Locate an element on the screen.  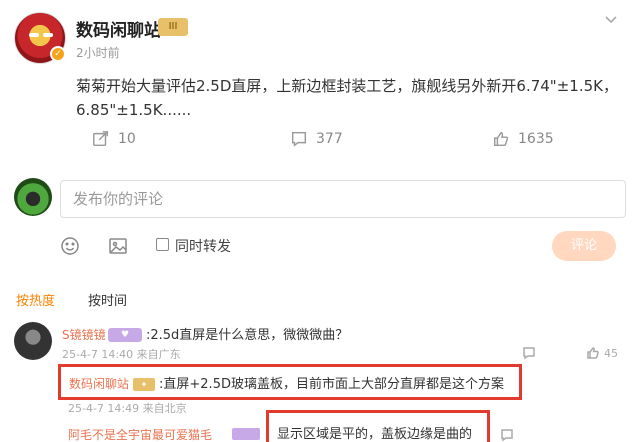
comment-input: 发布你的评论 is located at coordinates (343, 199).